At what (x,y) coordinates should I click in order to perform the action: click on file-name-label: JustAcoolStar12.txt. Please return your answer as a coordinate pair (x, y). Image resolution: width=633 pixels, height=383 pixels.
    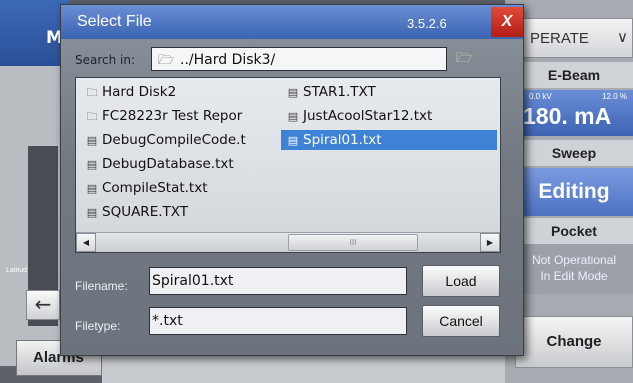
    Looking at the image, I should click on (368, 116).